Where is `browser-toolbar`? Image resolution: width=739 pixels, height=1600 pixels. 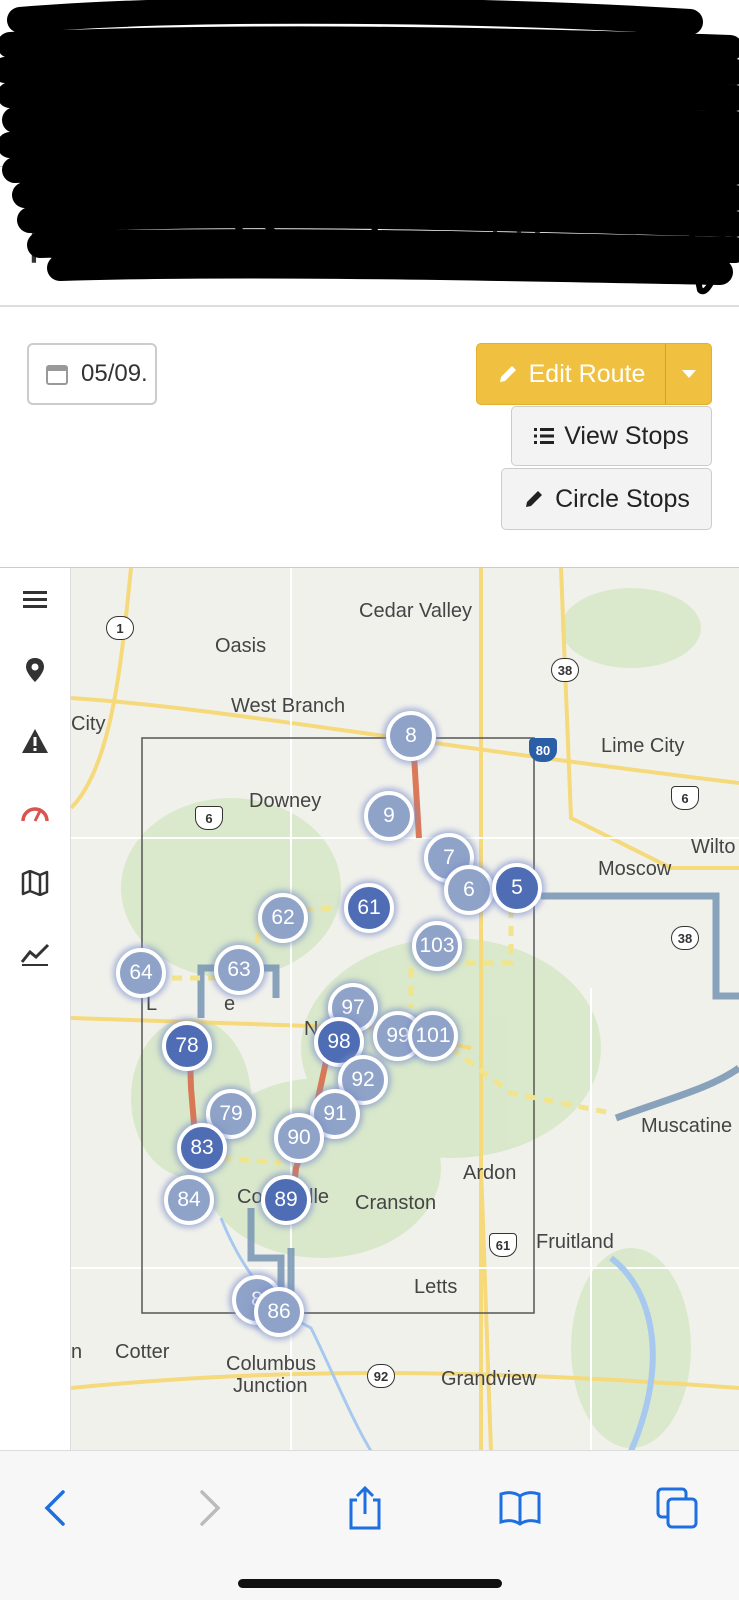 browser-toolbar is located at coordinates (369, 1525).